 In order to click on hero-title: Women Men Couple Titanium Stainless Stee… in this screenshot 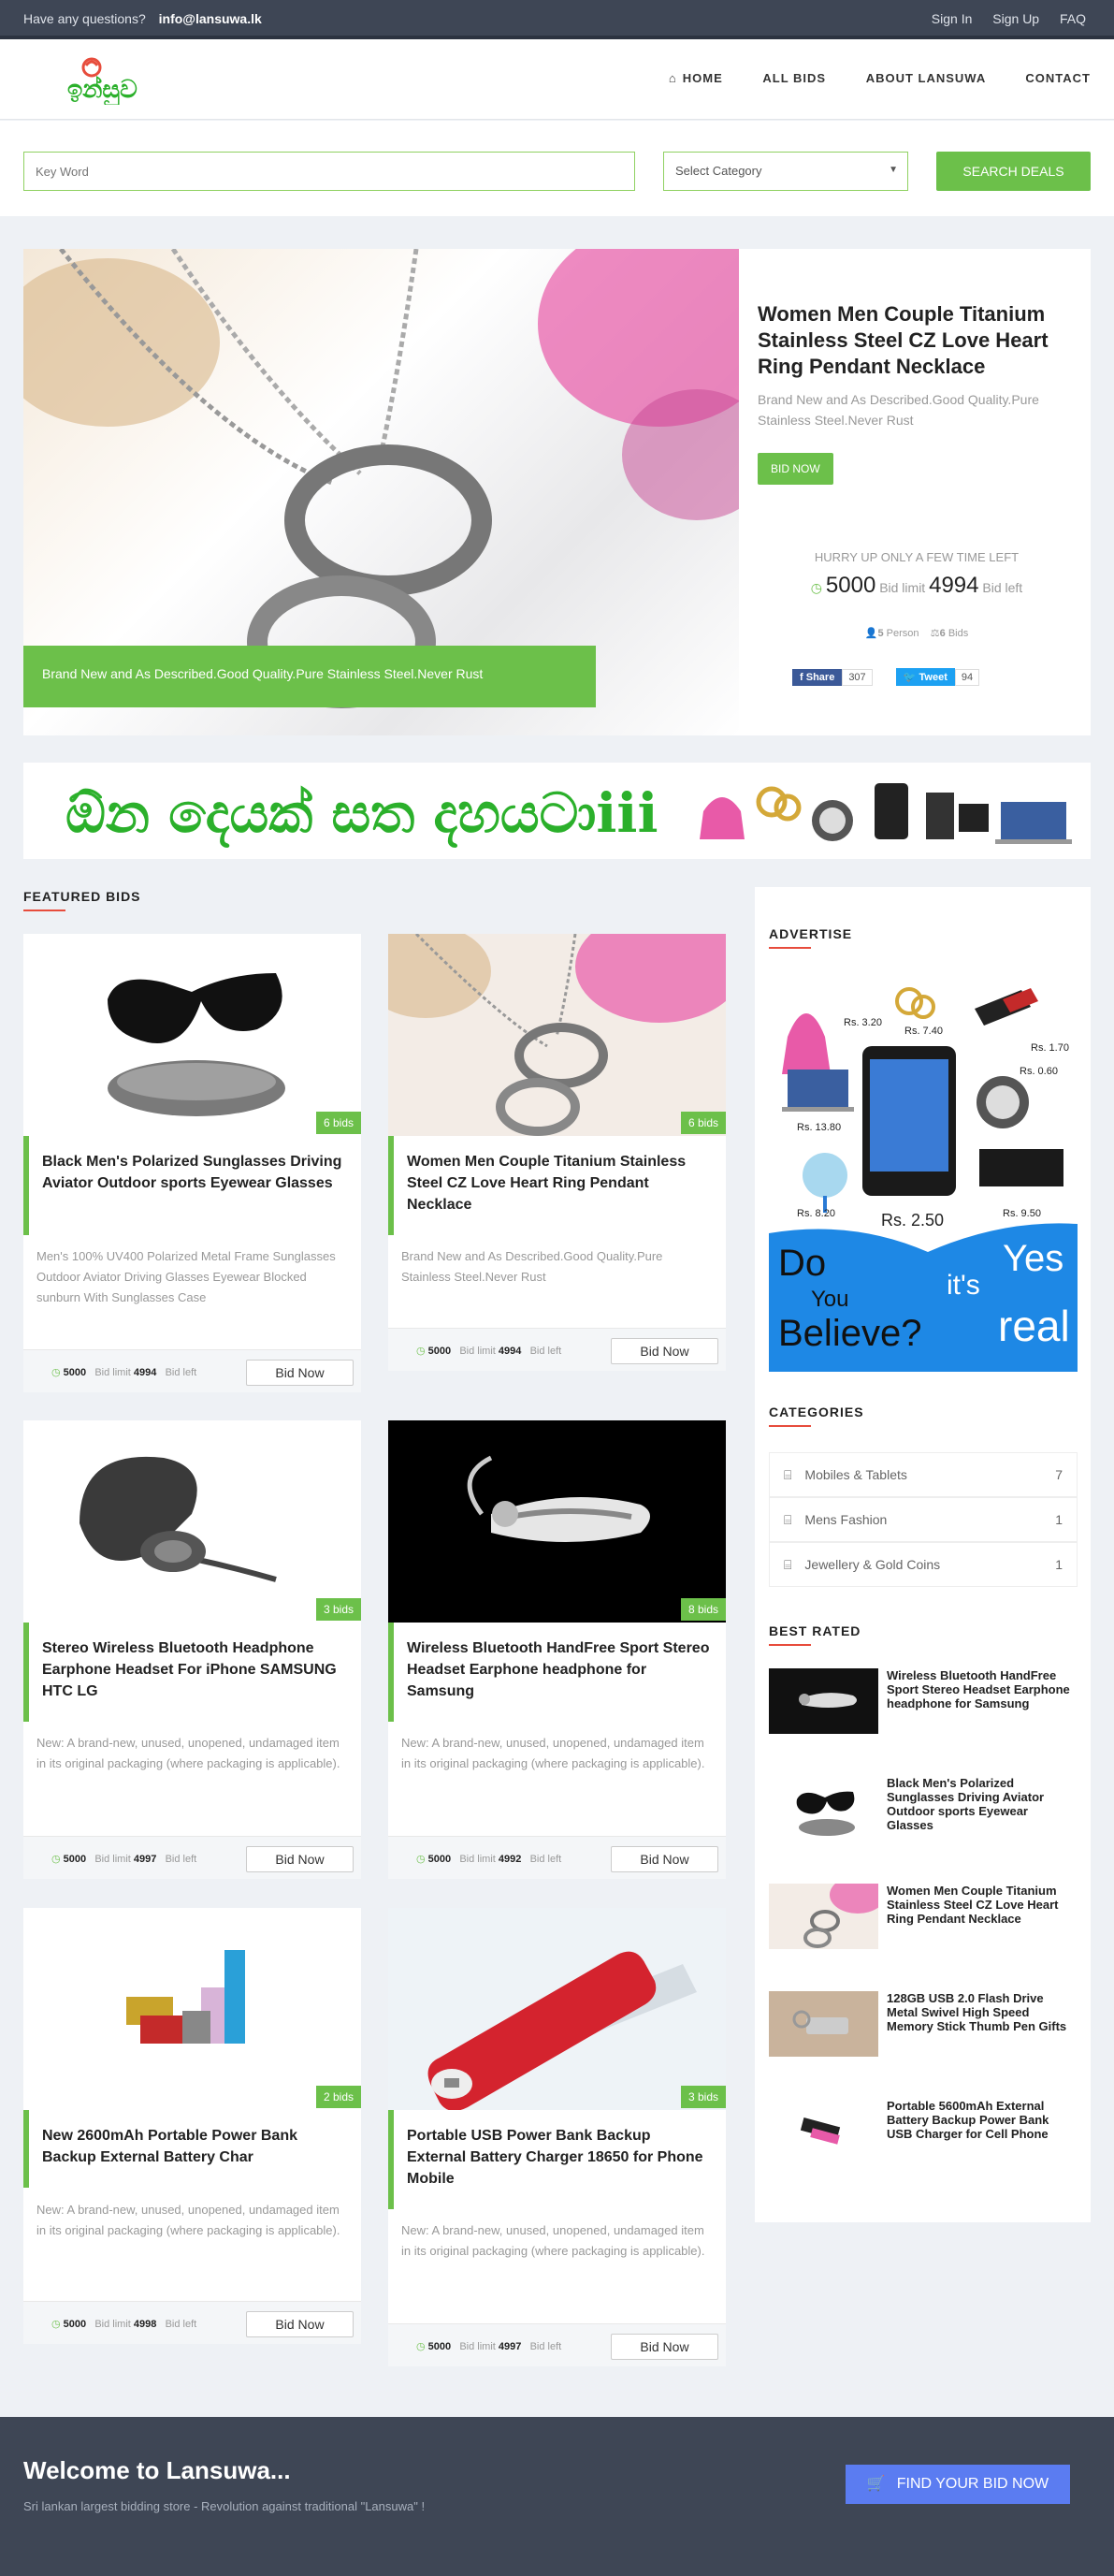, I will do `click(917, 340)`.